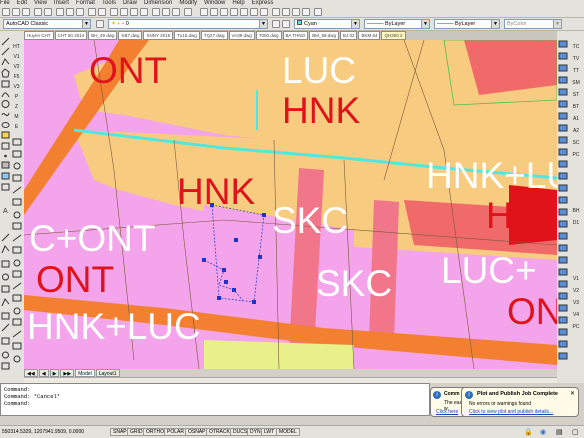 Image resolution: width=584 pixels, height=438 pixels. What do you see at coordinates (107, 373) in the screenshot?
I see `tab-layout1: Layout1` at bounding box center [107, 373].